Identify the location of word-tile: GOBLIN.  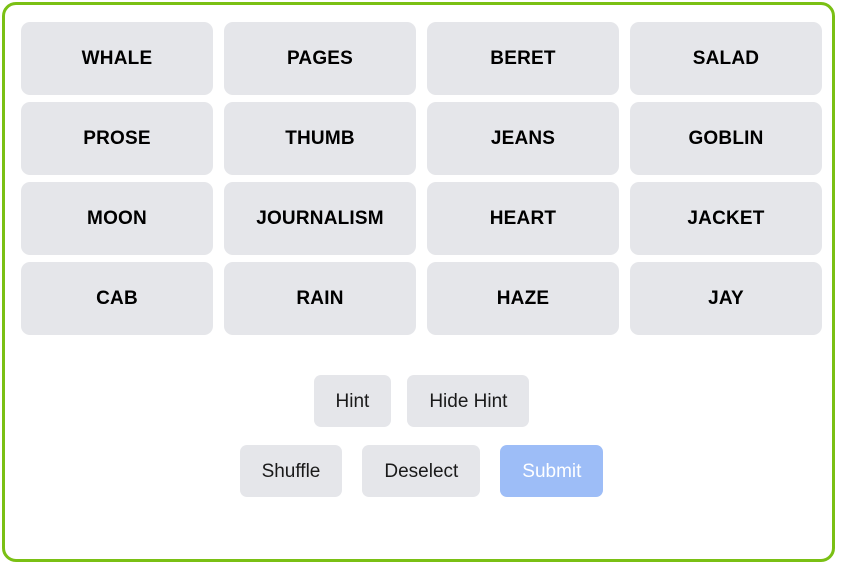
(726, 138).